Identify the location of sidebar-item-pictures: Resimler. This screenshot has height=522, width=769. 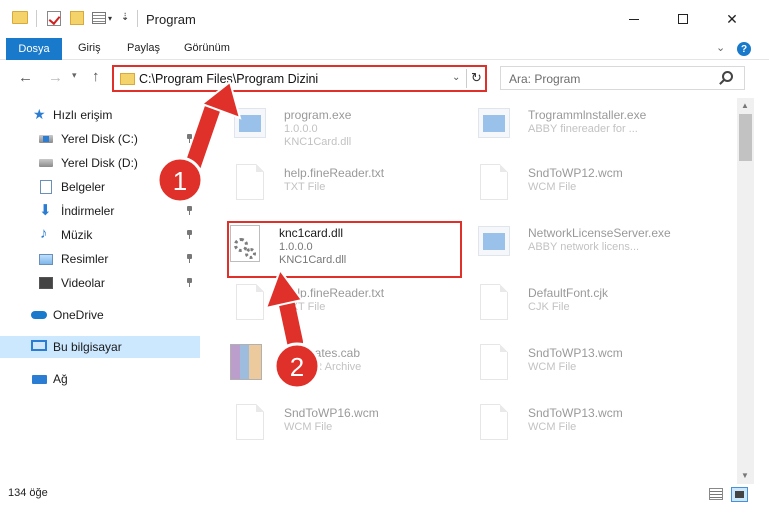
(100, 259).